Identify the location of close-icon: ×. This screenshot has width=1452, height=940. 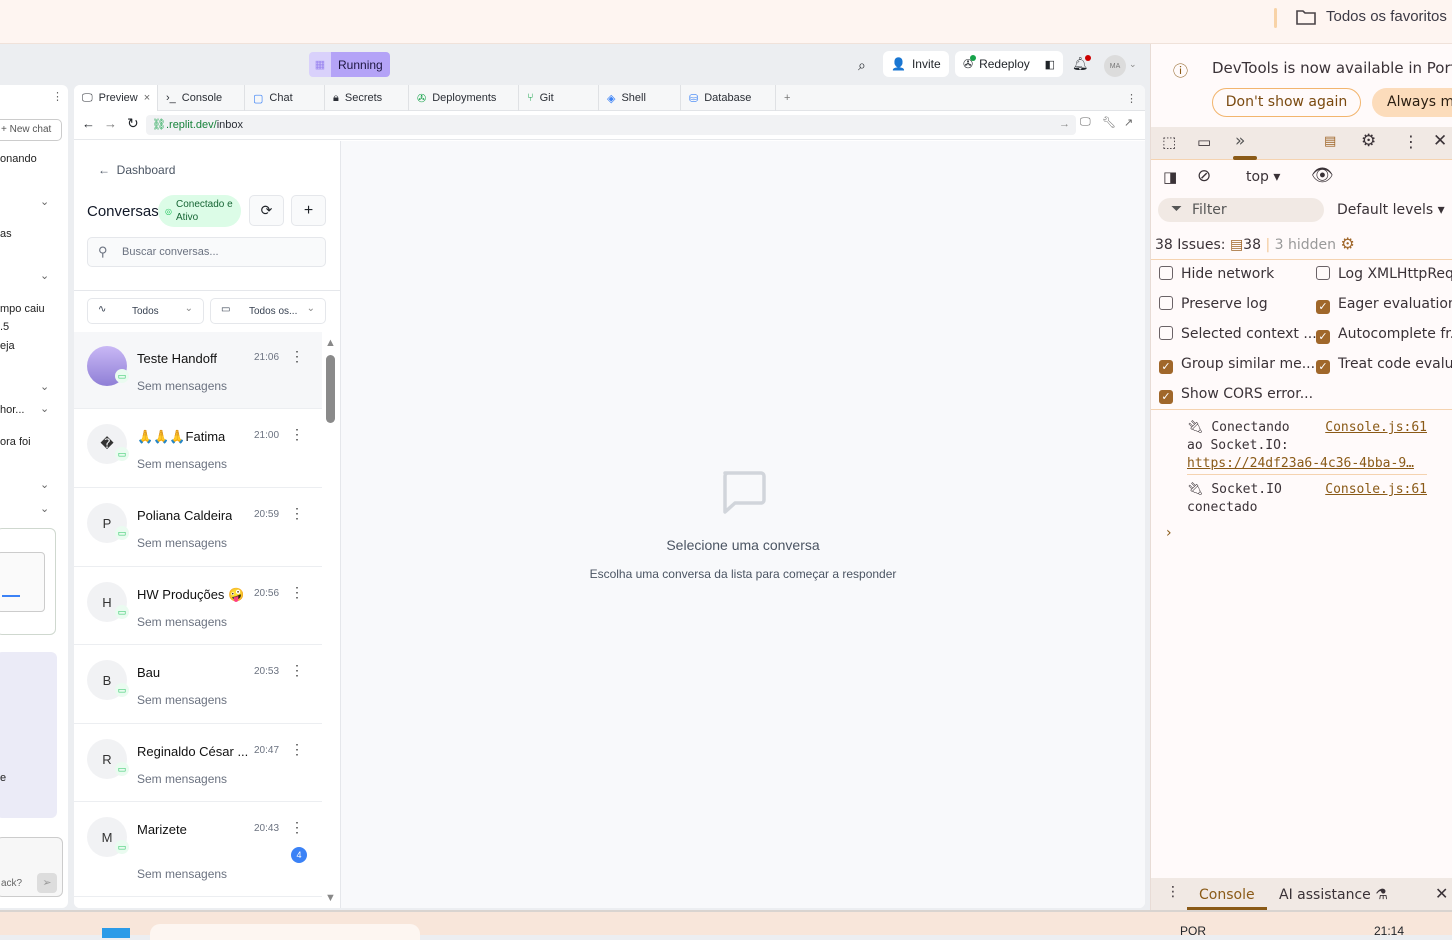
(147, 98).